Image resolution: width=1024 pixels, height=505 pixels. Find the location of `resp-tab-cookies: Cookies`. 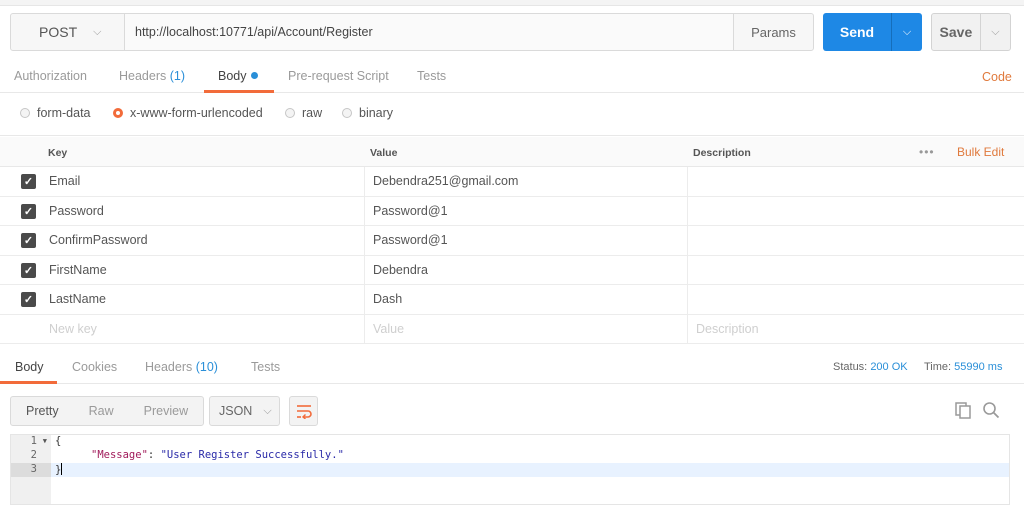

resp-tab-cookies: Cookies is located at coordinates (94, 367).